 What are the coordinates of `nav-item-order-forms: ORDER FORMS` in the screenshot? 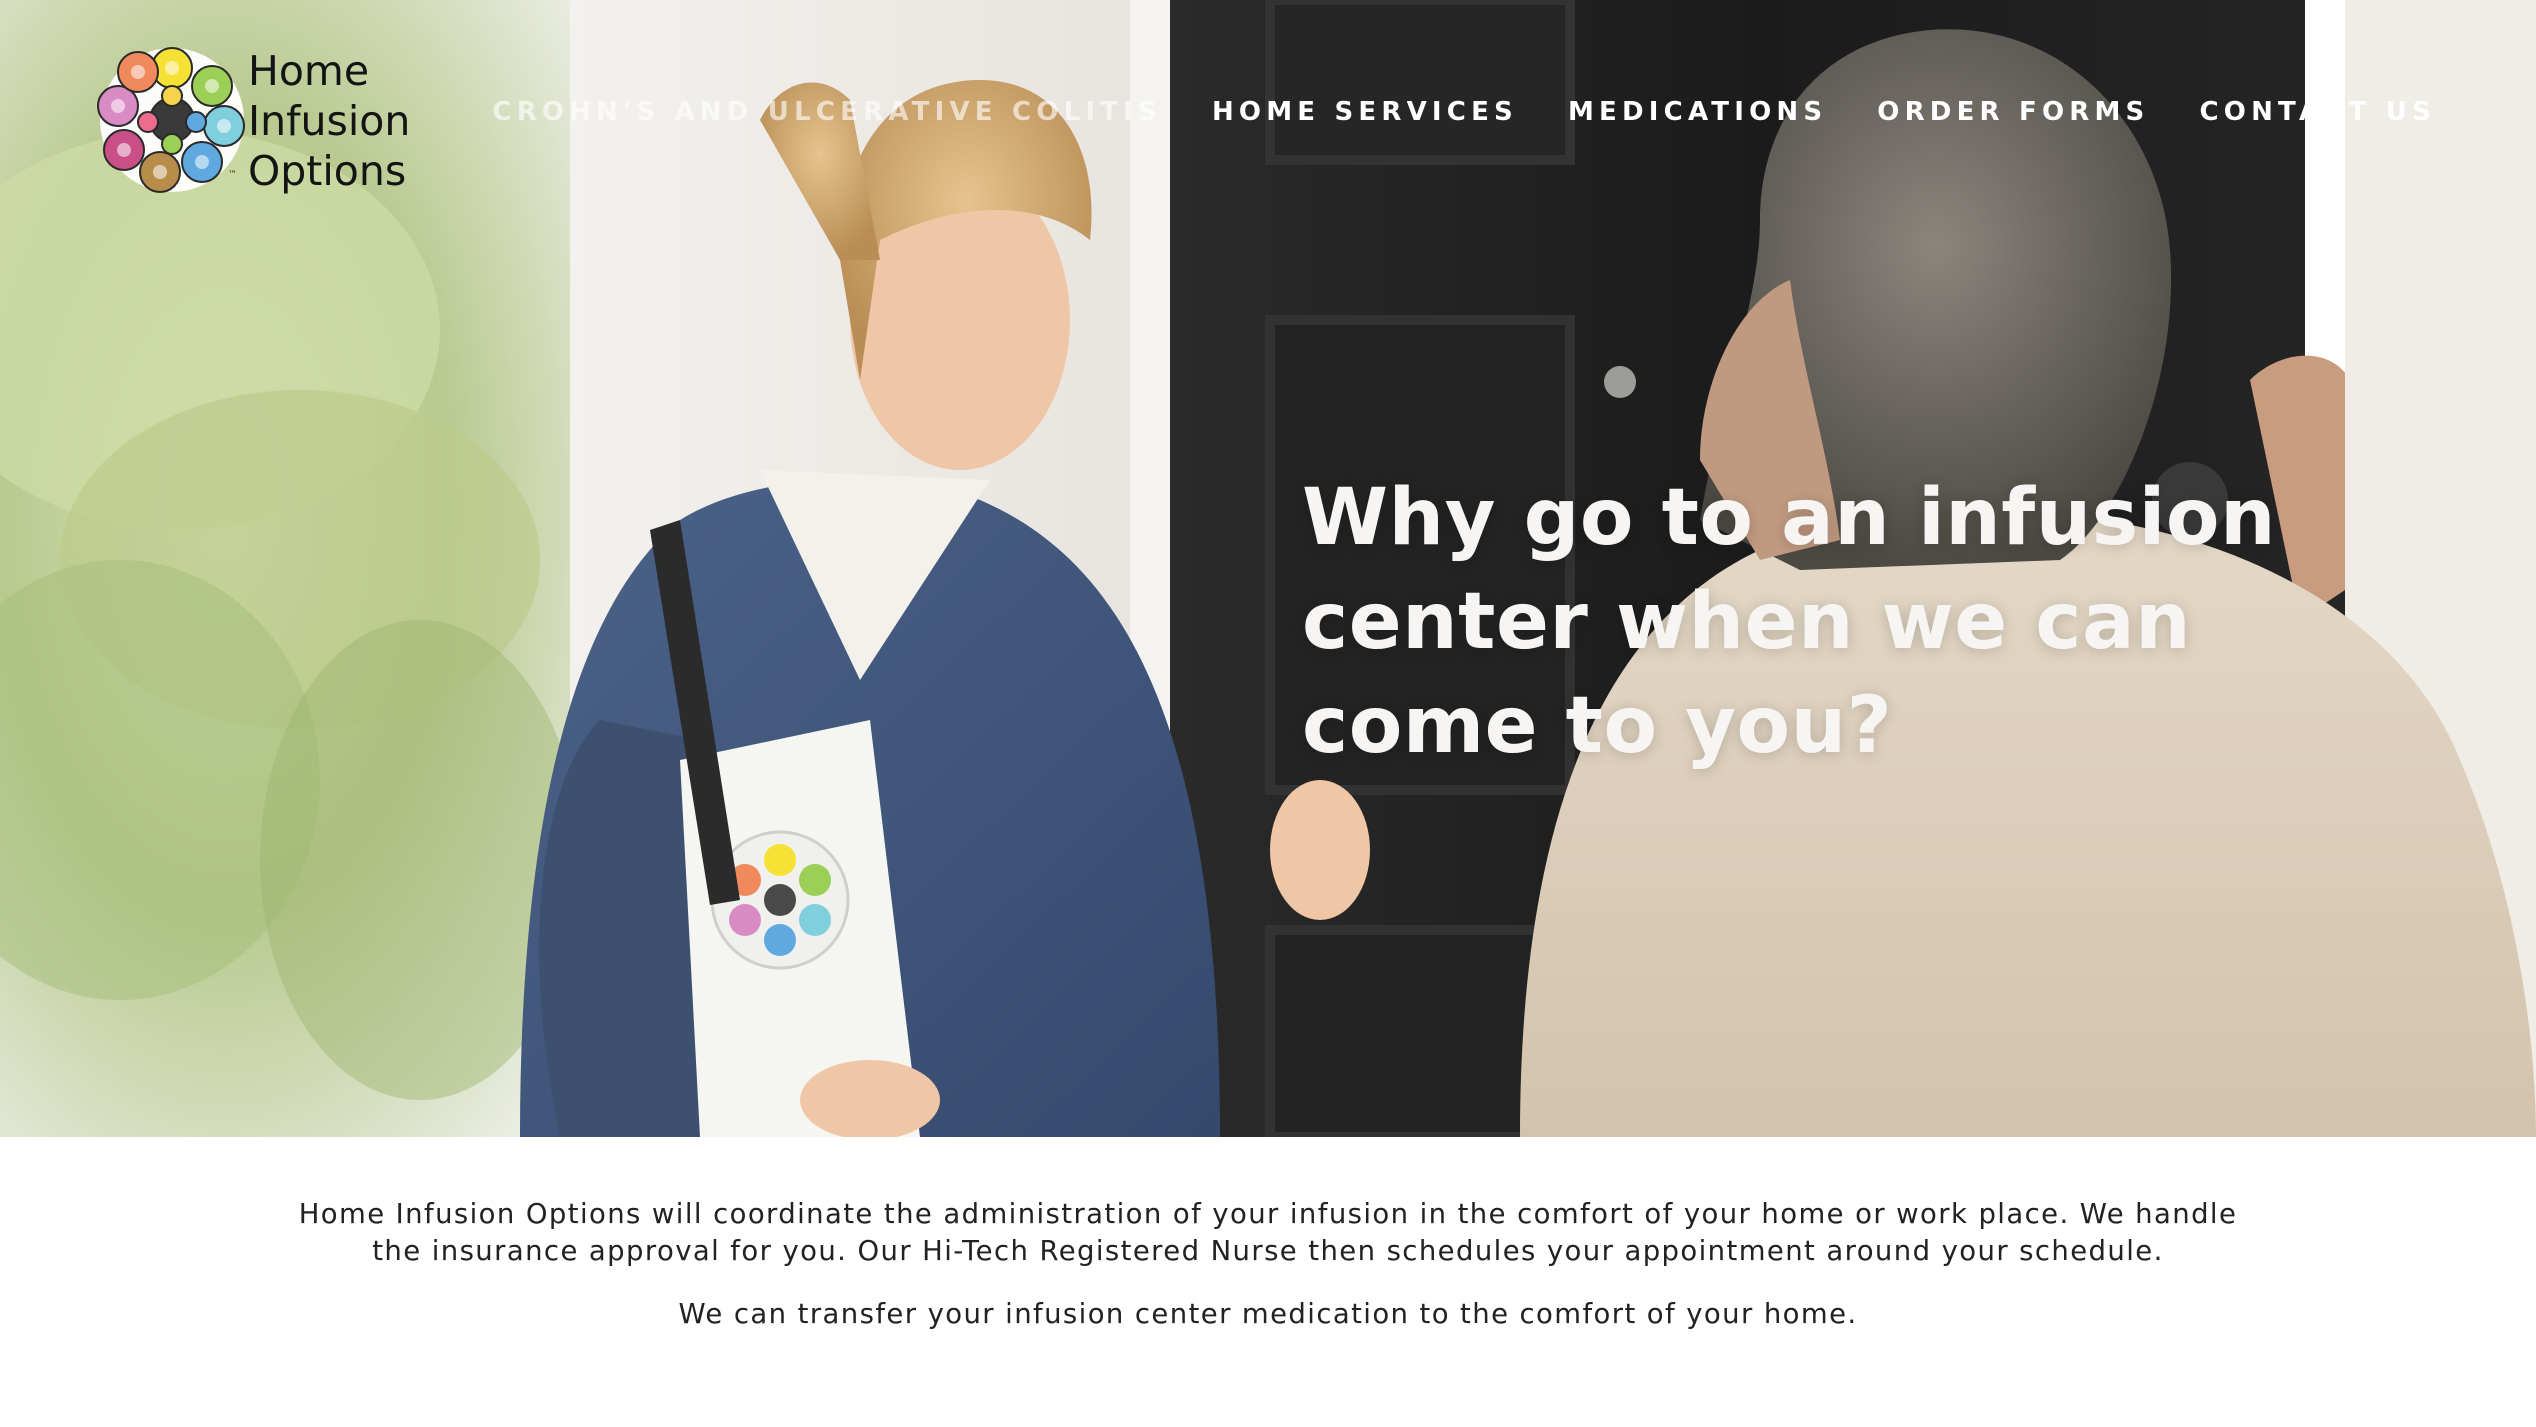 It's located at (2013, 112).